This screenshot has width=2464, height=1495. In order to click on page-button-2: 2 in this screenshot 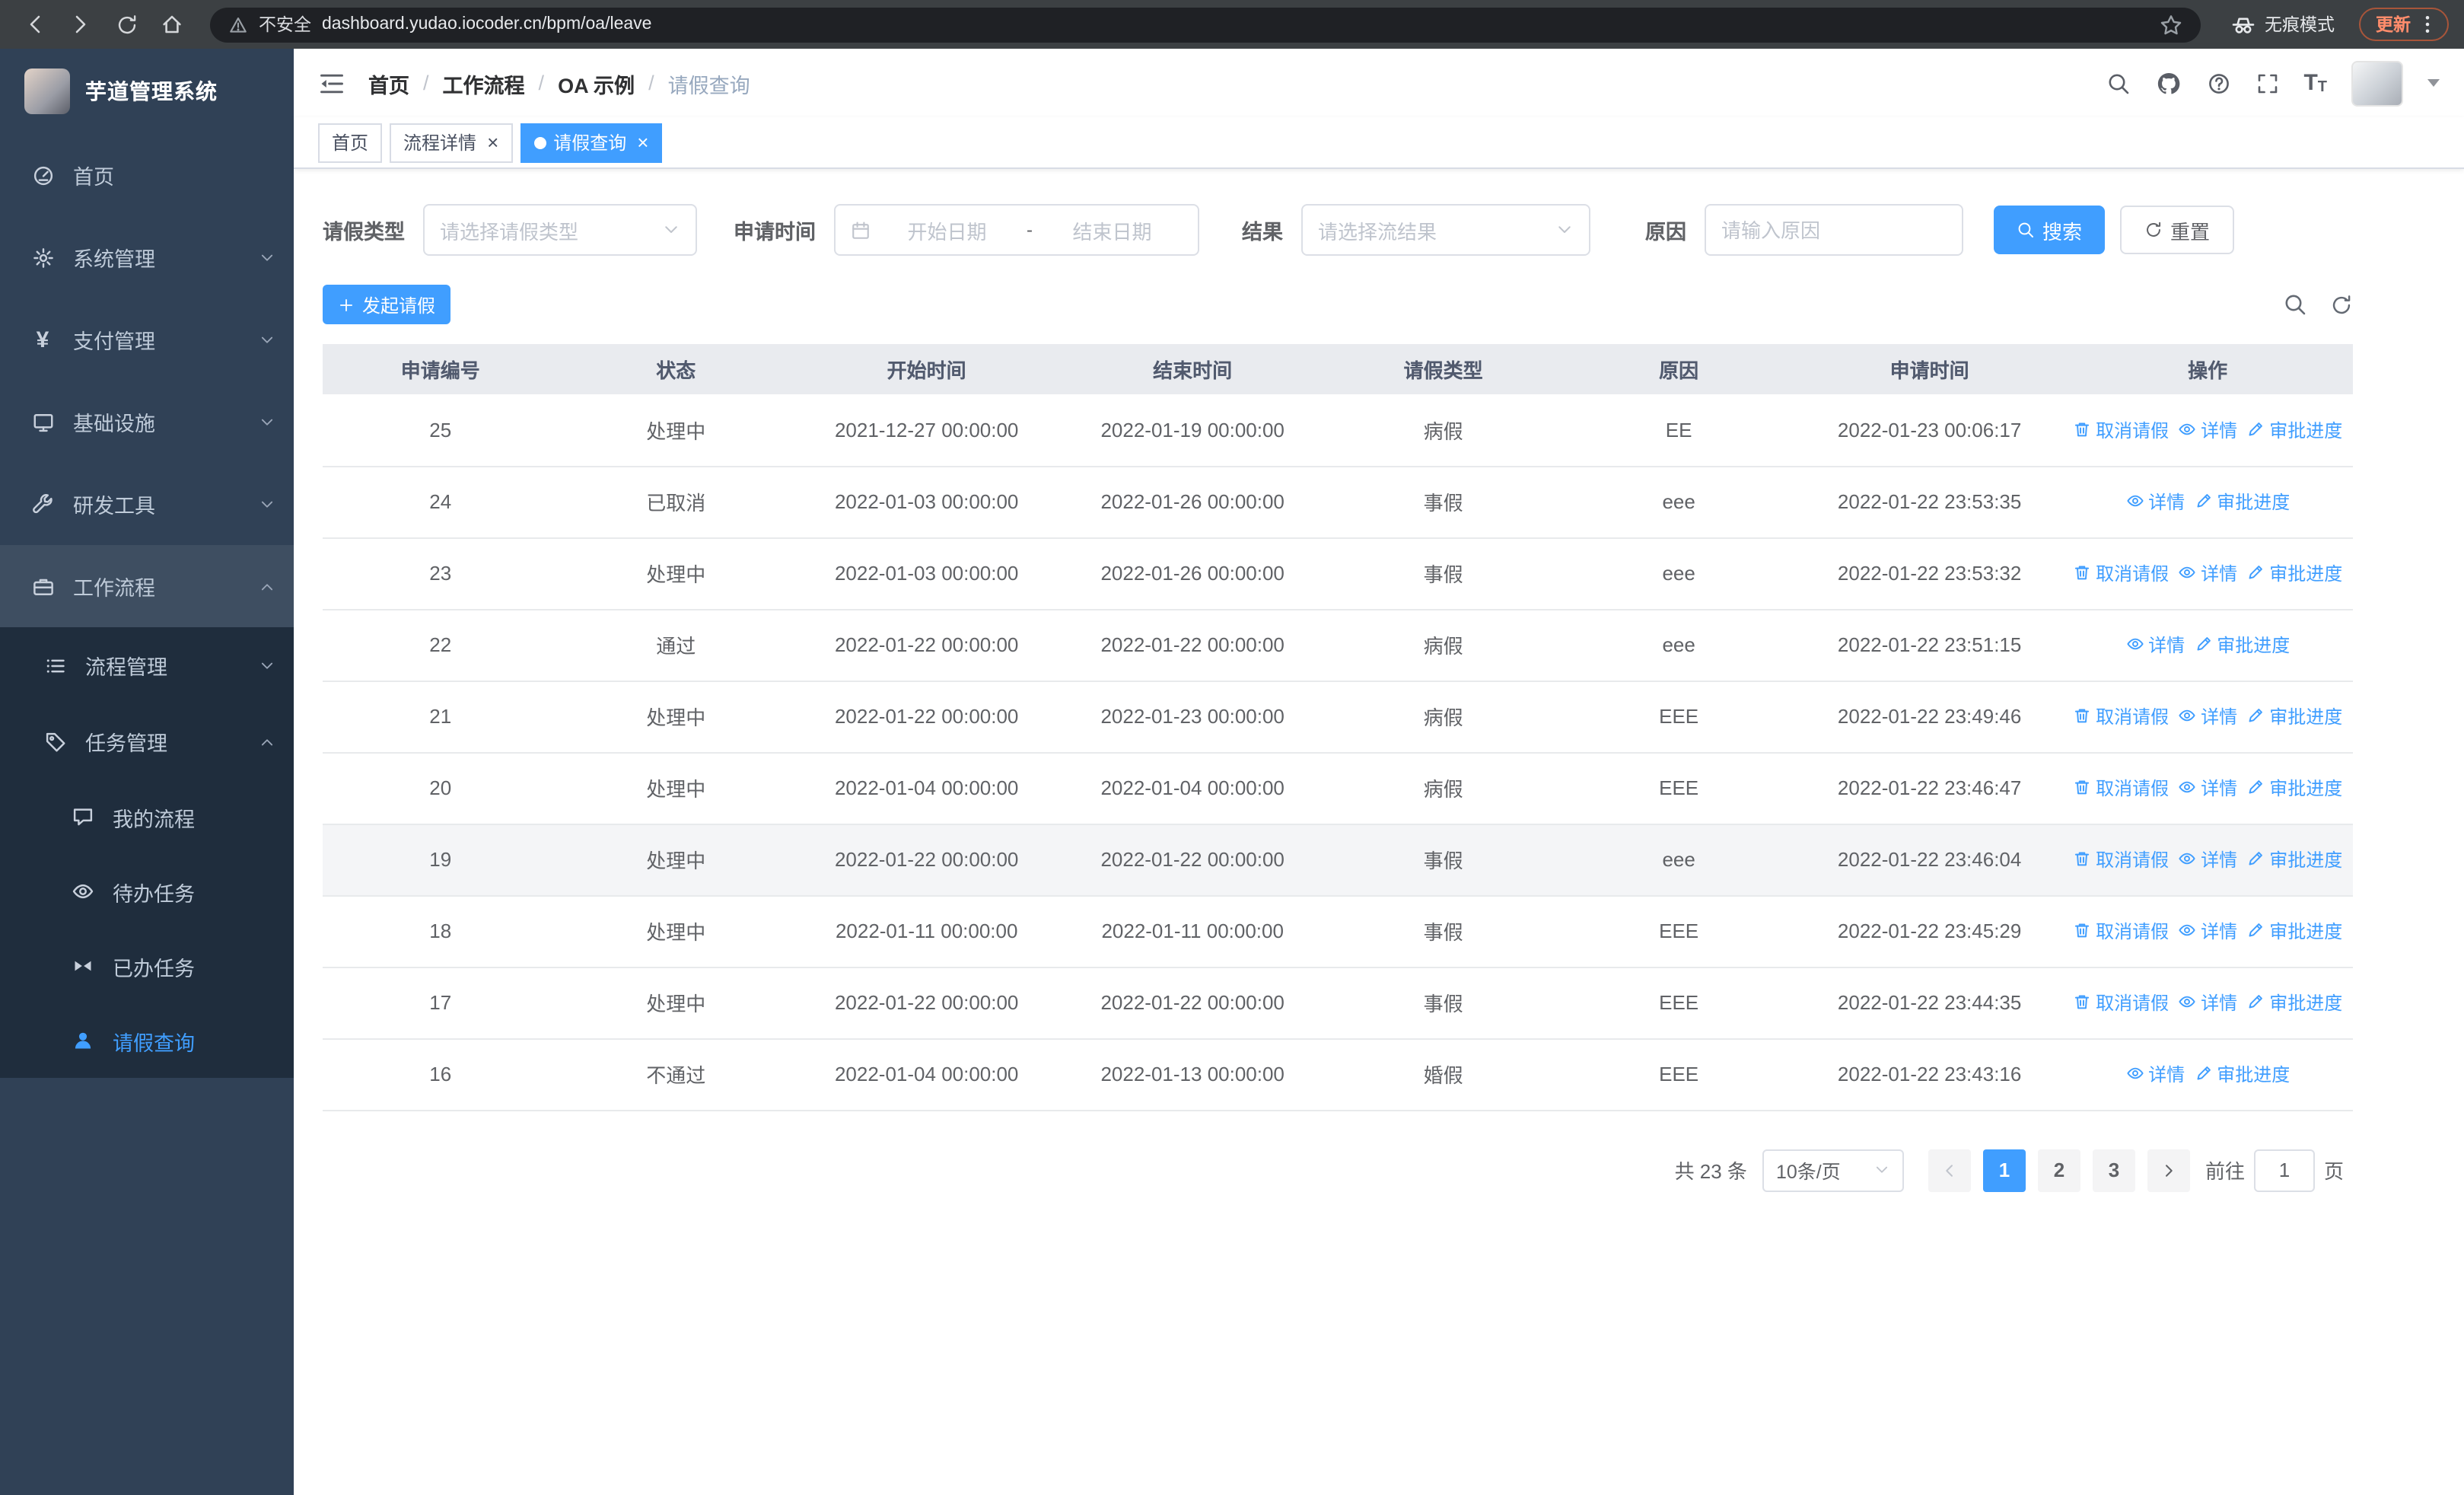, I will do `click(2058, 1170)`.